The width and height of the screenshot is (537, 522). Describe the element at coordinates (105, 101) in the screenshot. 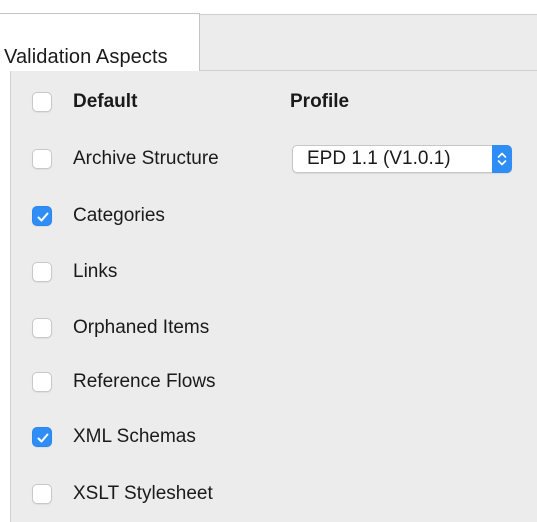

I see `default-label: Default` at that location.